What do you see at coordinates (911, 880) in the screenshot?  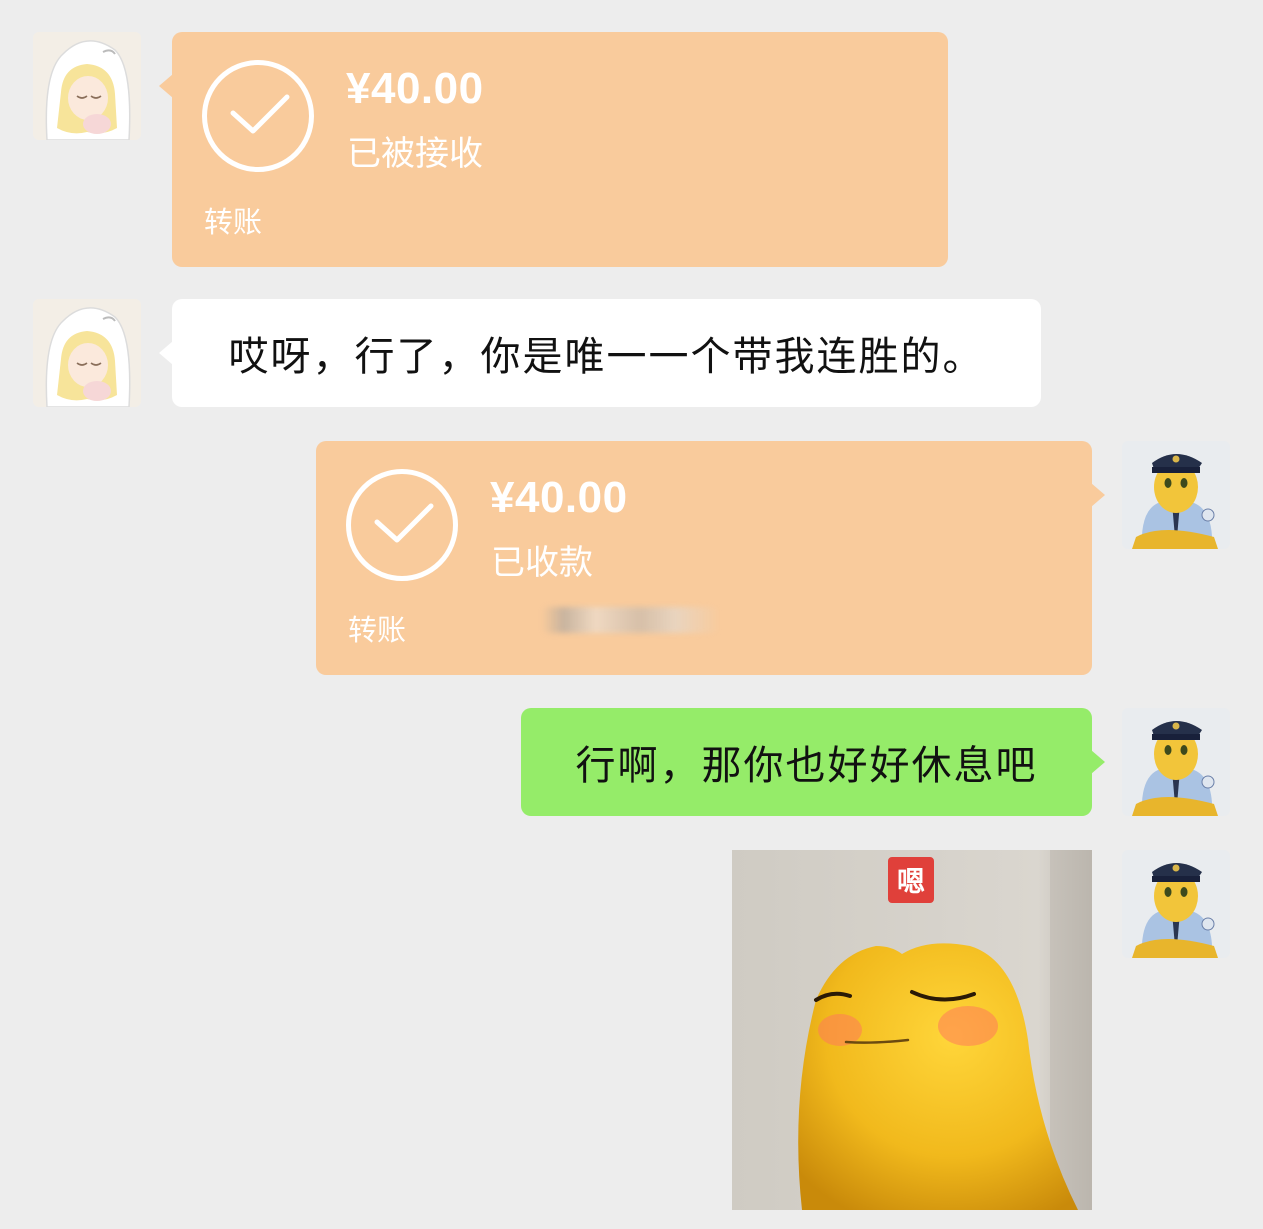 I see `sticker-badge: 嗯` at bounding box center [911, 880].